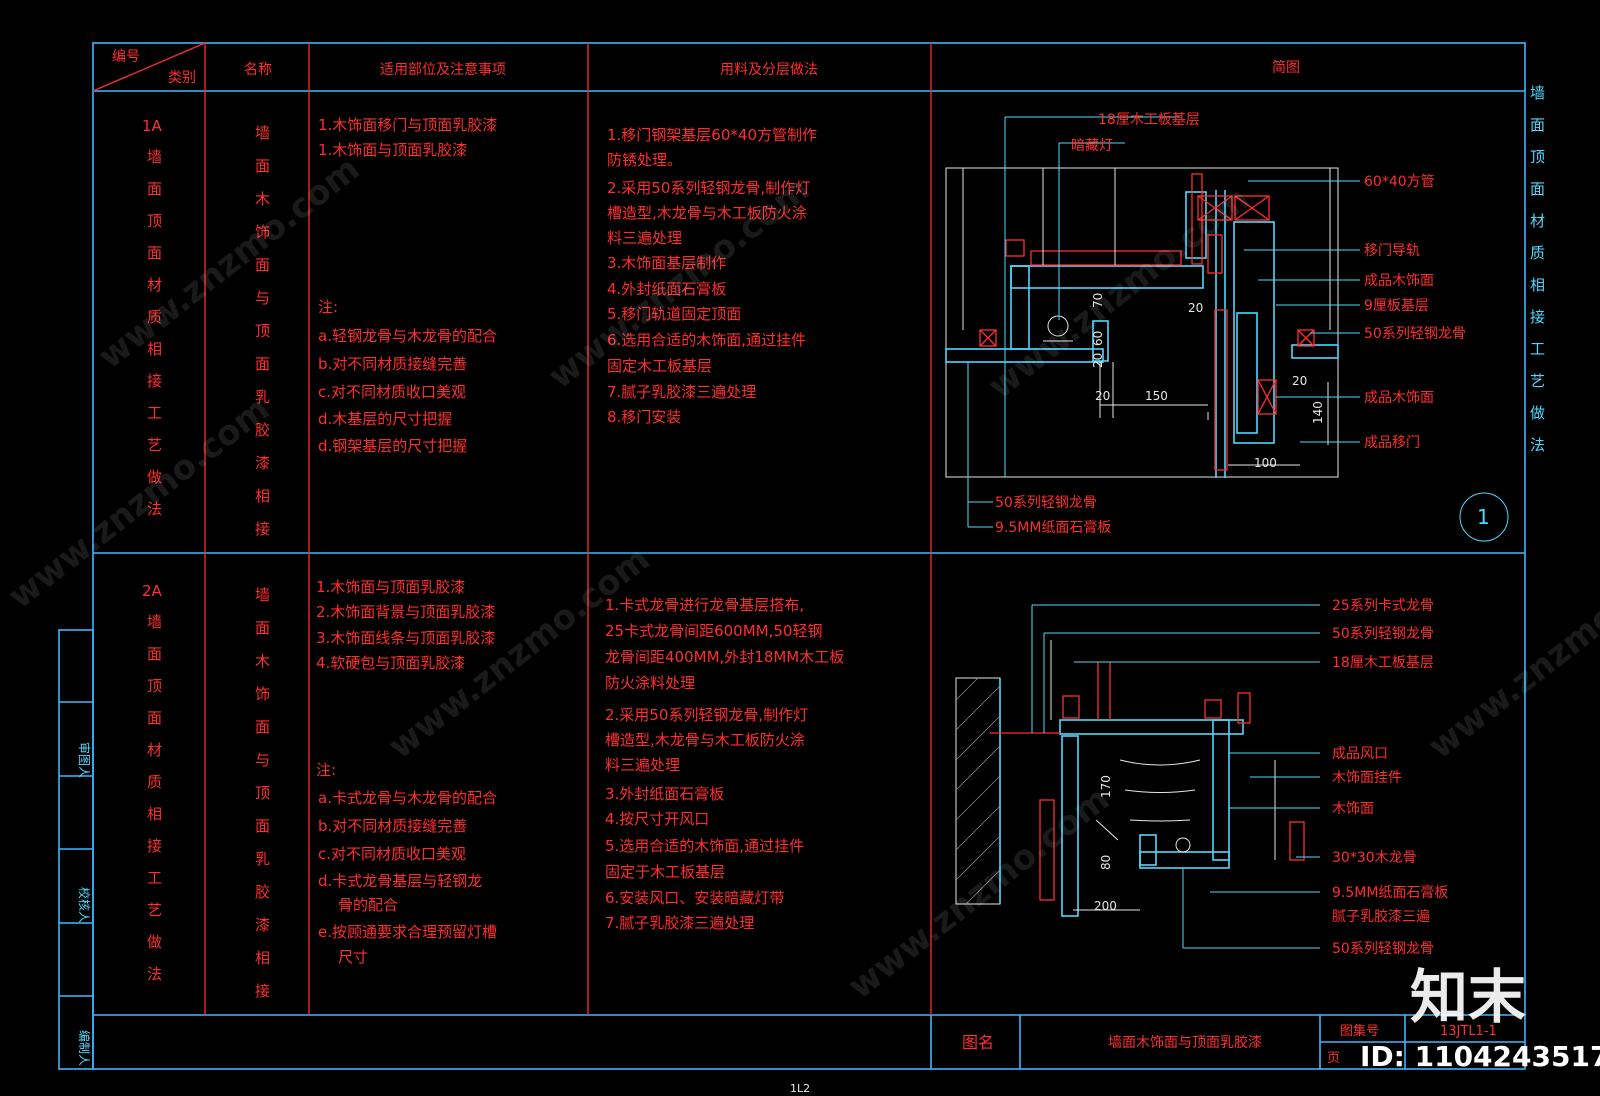  Describe the element at coordinates (154, 974) in the screenshot. I see `vertical-char: 法` at that location.